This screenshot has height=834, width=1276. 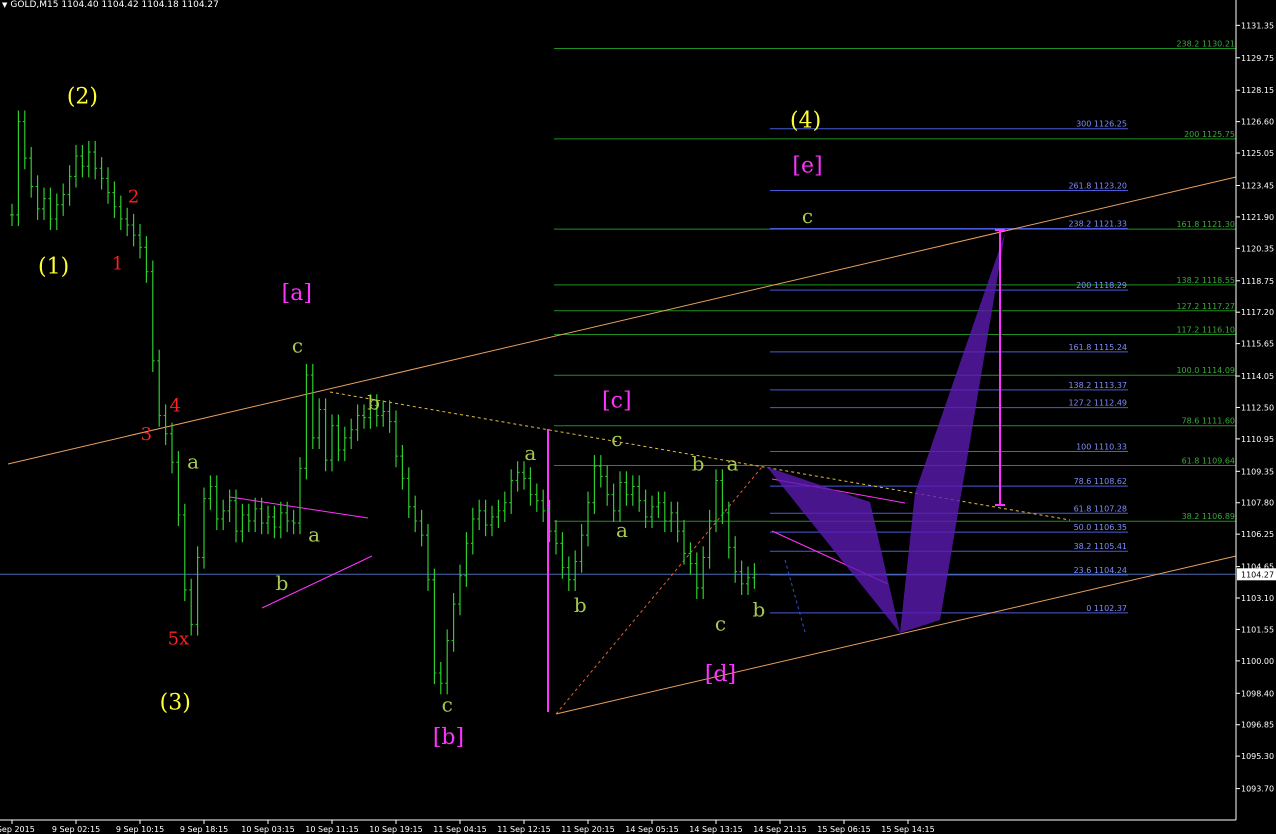 I want to click on wave-label: [e], so click(x=807, y=165).